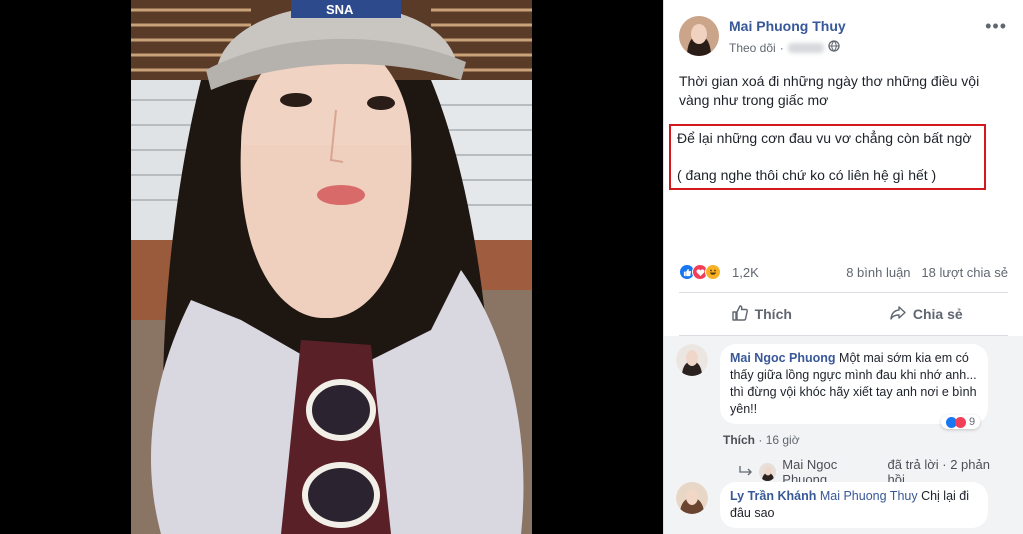  Describe the element at coordinates (964, 272) in the screenshot. I see `share-count: 18 lượt chia sẻ` at that location.